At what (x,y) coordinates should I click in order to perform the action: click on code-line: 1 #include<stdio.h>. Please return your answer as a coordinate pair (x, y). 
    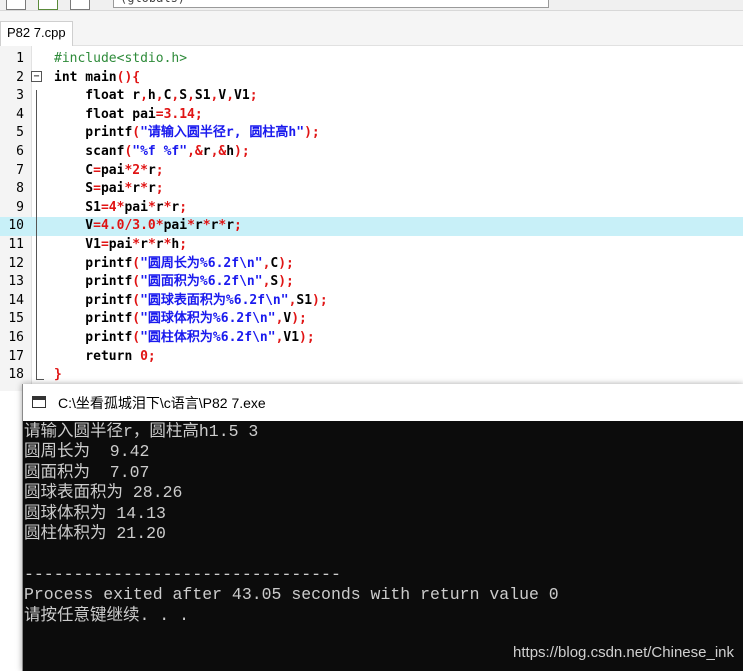
    Looking at the image, I should click on (371, 59).